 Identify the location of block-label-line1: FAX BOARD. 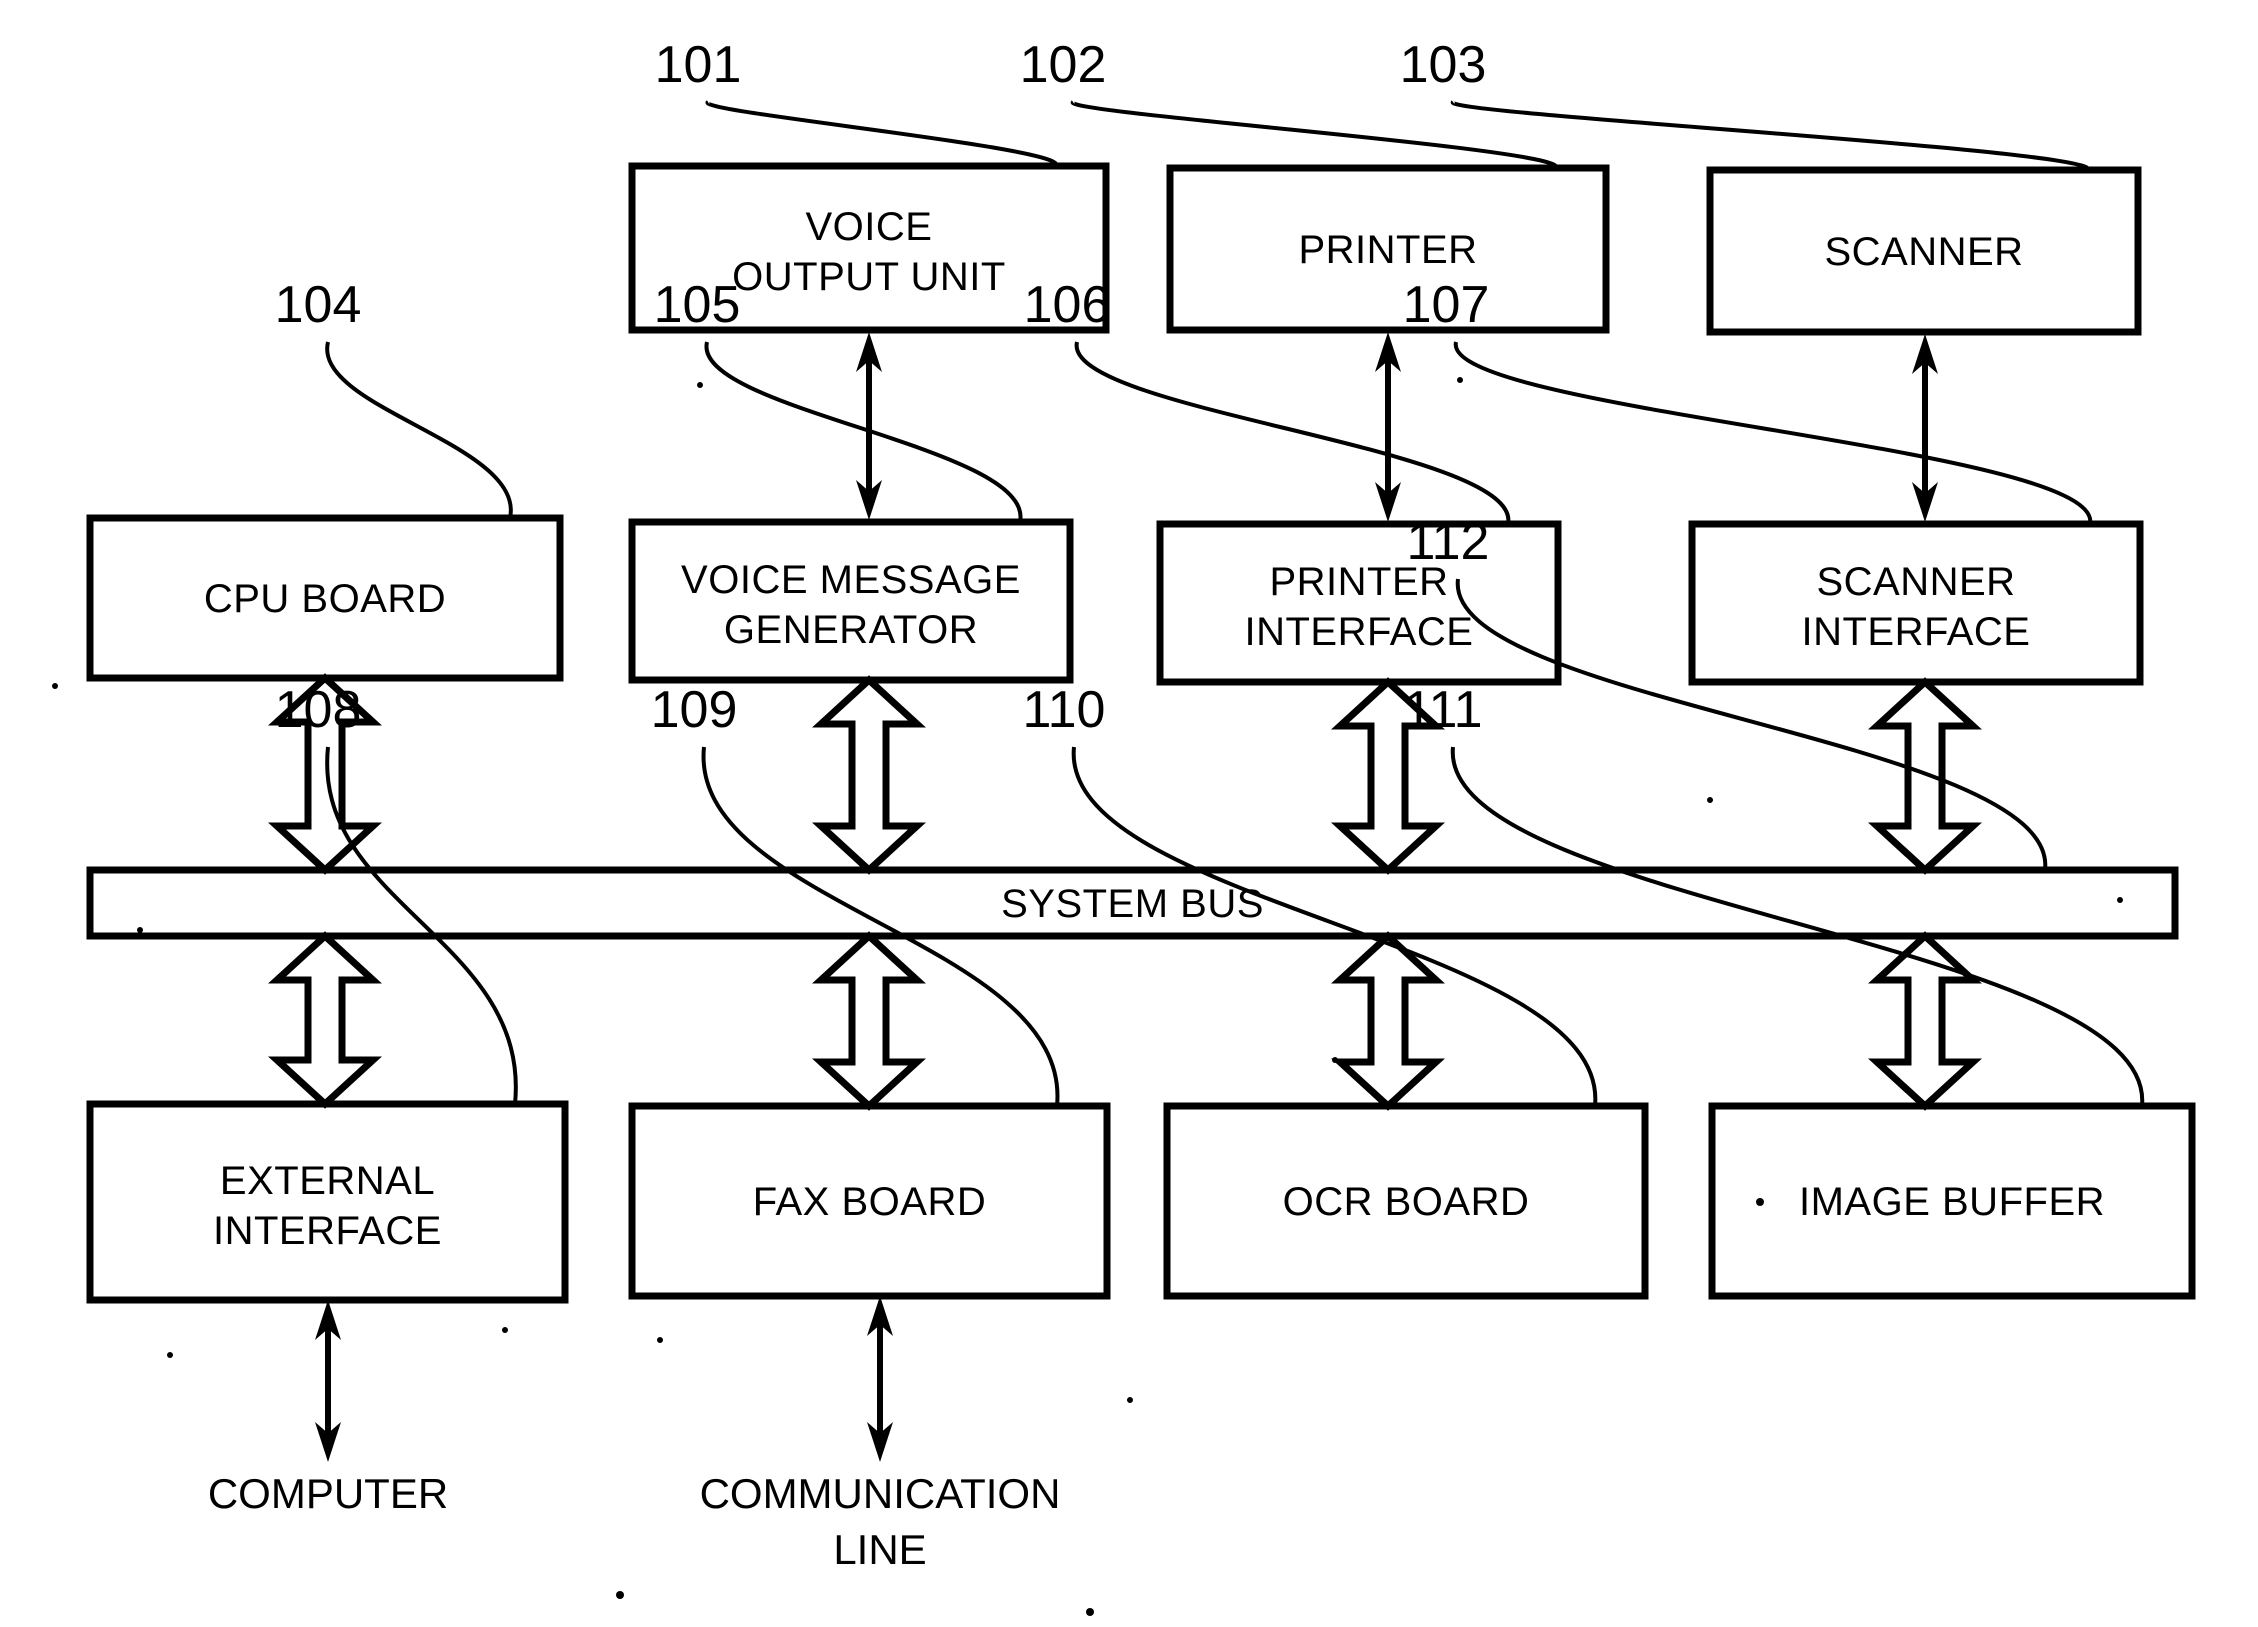
(869, 1202).